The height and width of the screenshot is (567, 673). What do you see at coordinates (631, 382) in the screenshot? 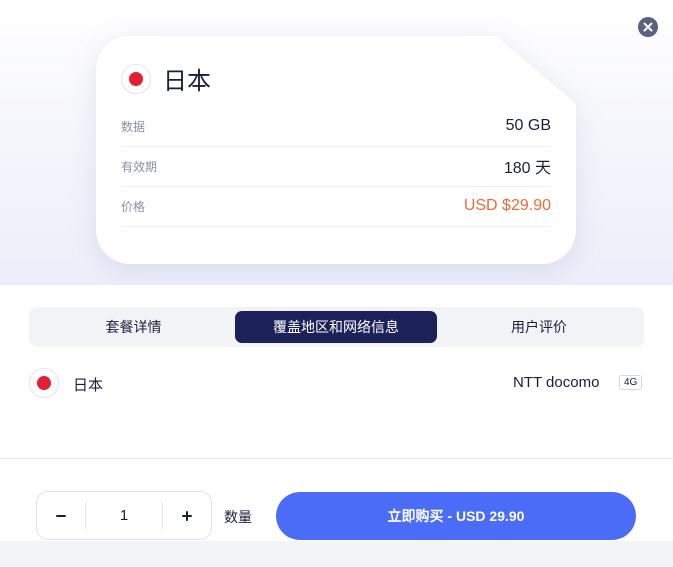
I see `network-type-badge: 4G` at bounding box center [631, 382].